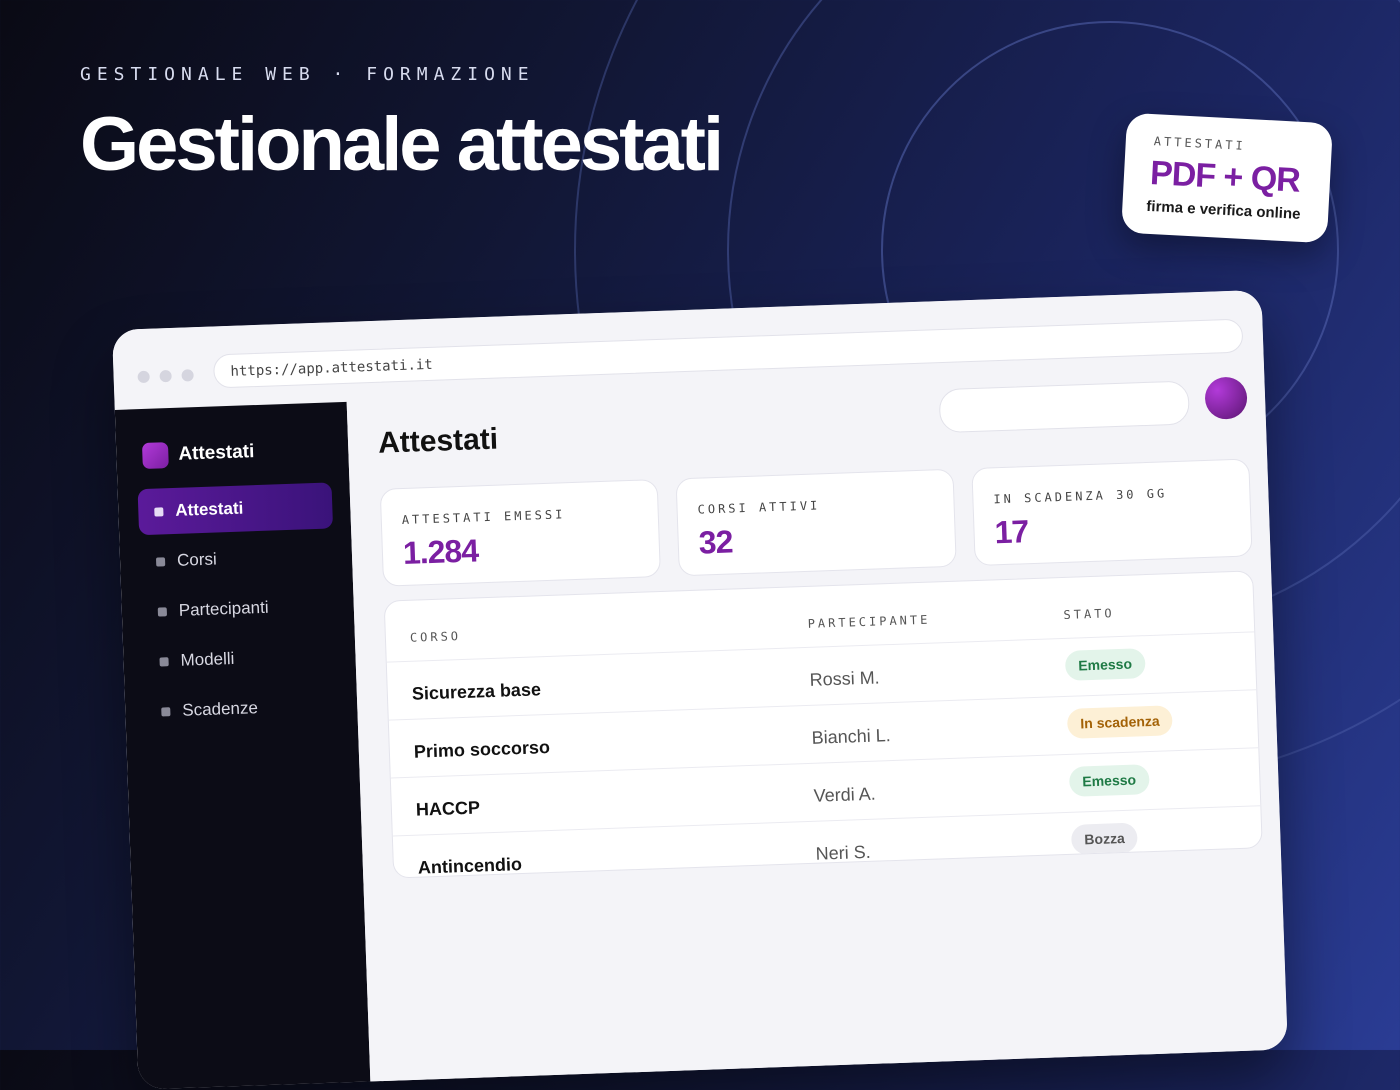  Describe the element at coordinates (1183, 174) in the screenshot. I see `badge-pdf: PDF` at that location.